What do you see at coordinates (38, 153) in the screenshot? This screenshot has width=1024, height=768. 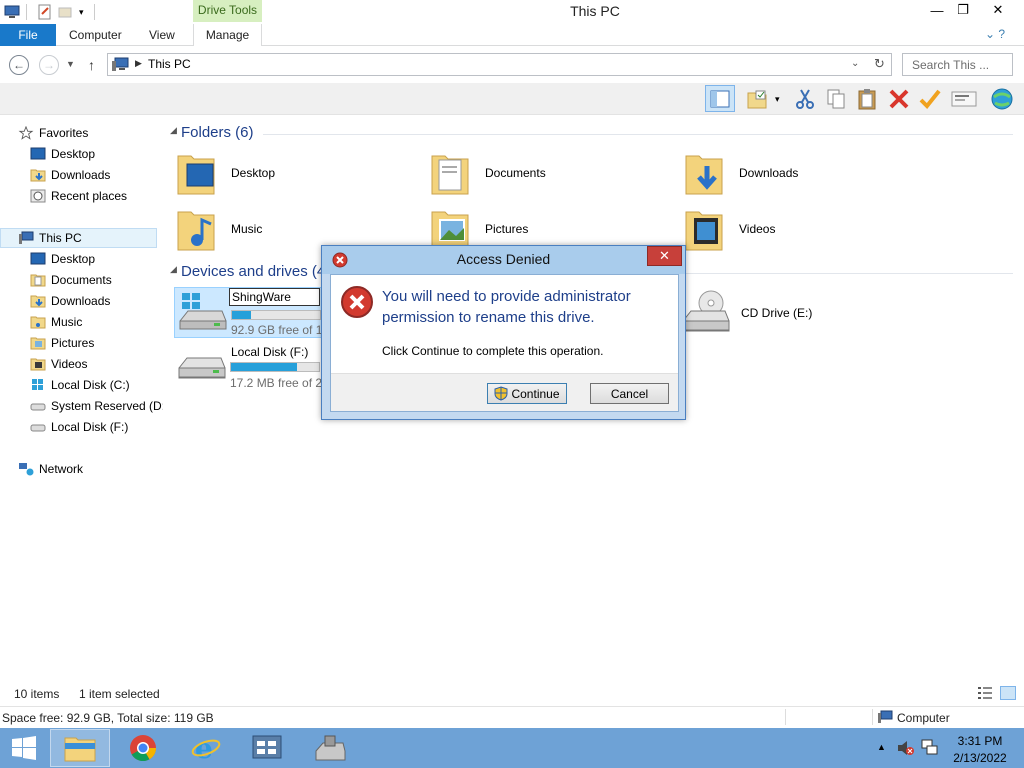 I see `desktop-icon` at bounding box center [38, 153].